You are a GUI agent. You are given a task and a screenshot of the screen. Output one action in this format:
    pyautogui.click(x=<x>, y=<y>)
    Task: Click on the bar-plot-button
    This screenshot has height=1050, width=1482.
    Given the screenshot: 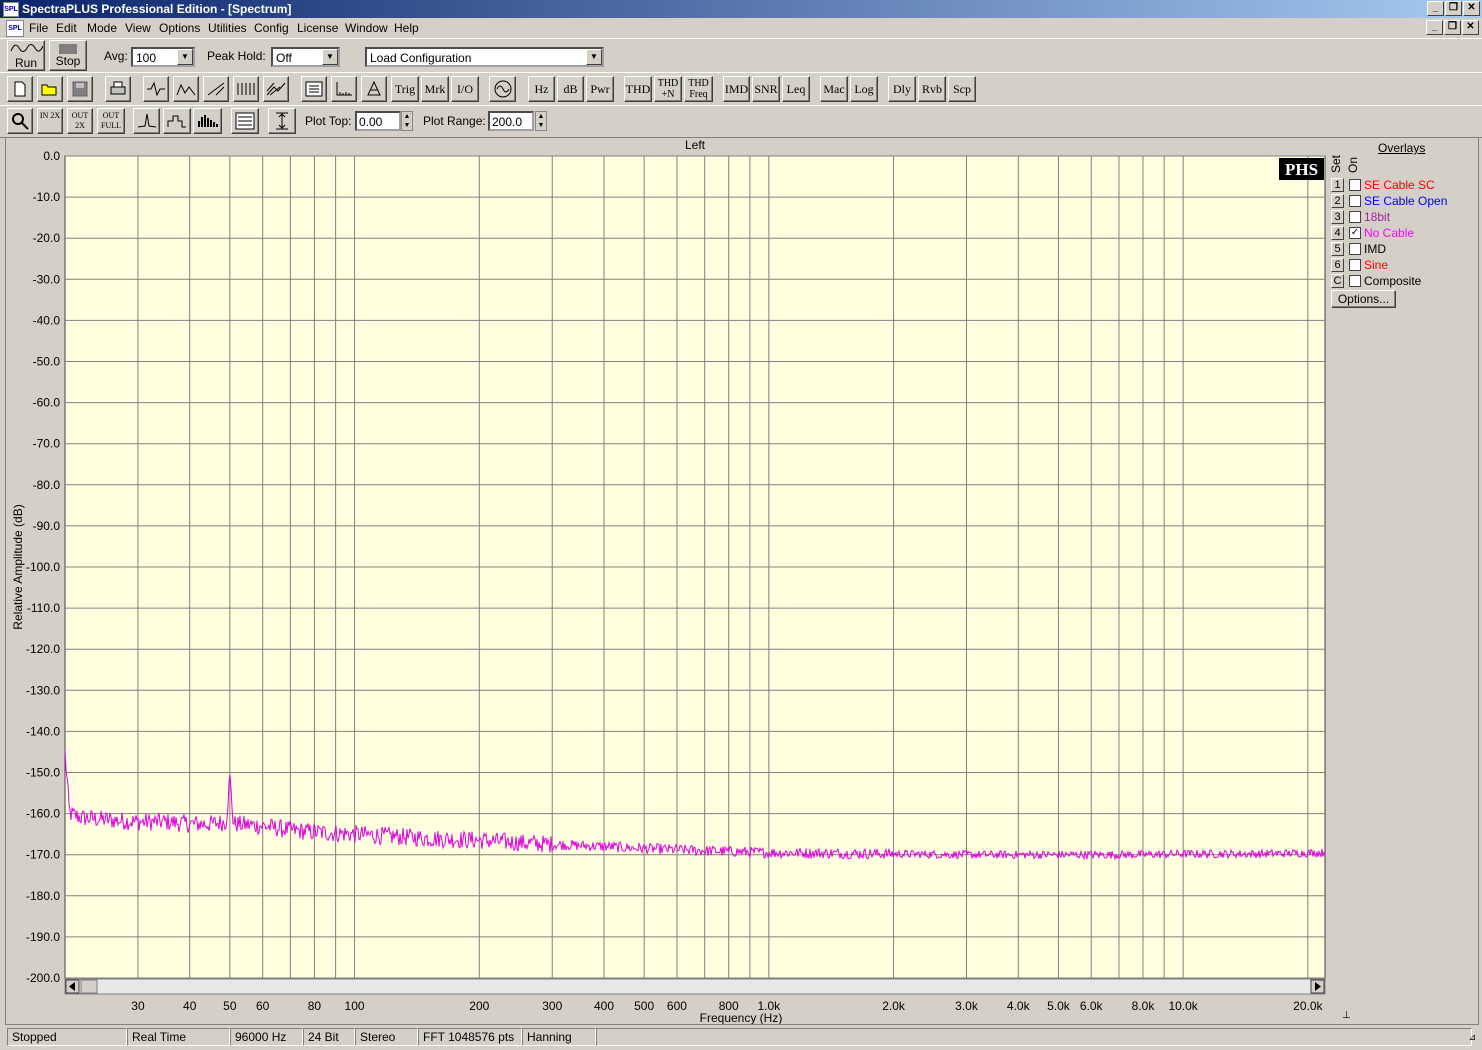 What is the action you would take?
    pyautogui.click(x=207, y=121)
    